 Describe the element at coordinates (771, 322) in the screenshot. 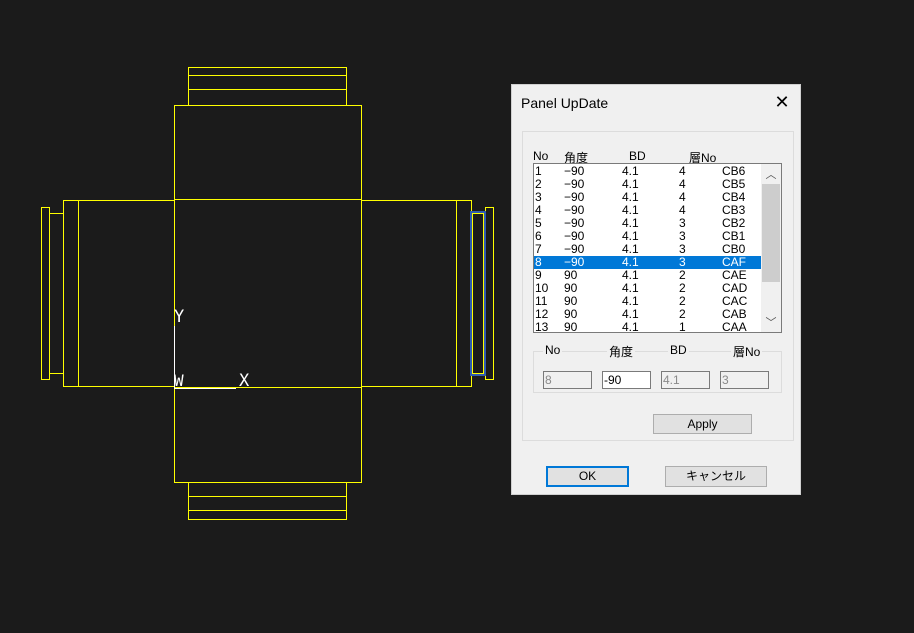

I see `scroll-down-icon: ﹀` at that location.